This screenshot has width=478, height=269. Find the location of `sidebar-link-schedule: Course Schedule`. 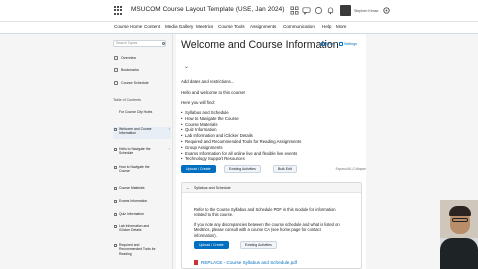

sidebar-link-schedule: Course Schedule is located at coordinates (131, 83).